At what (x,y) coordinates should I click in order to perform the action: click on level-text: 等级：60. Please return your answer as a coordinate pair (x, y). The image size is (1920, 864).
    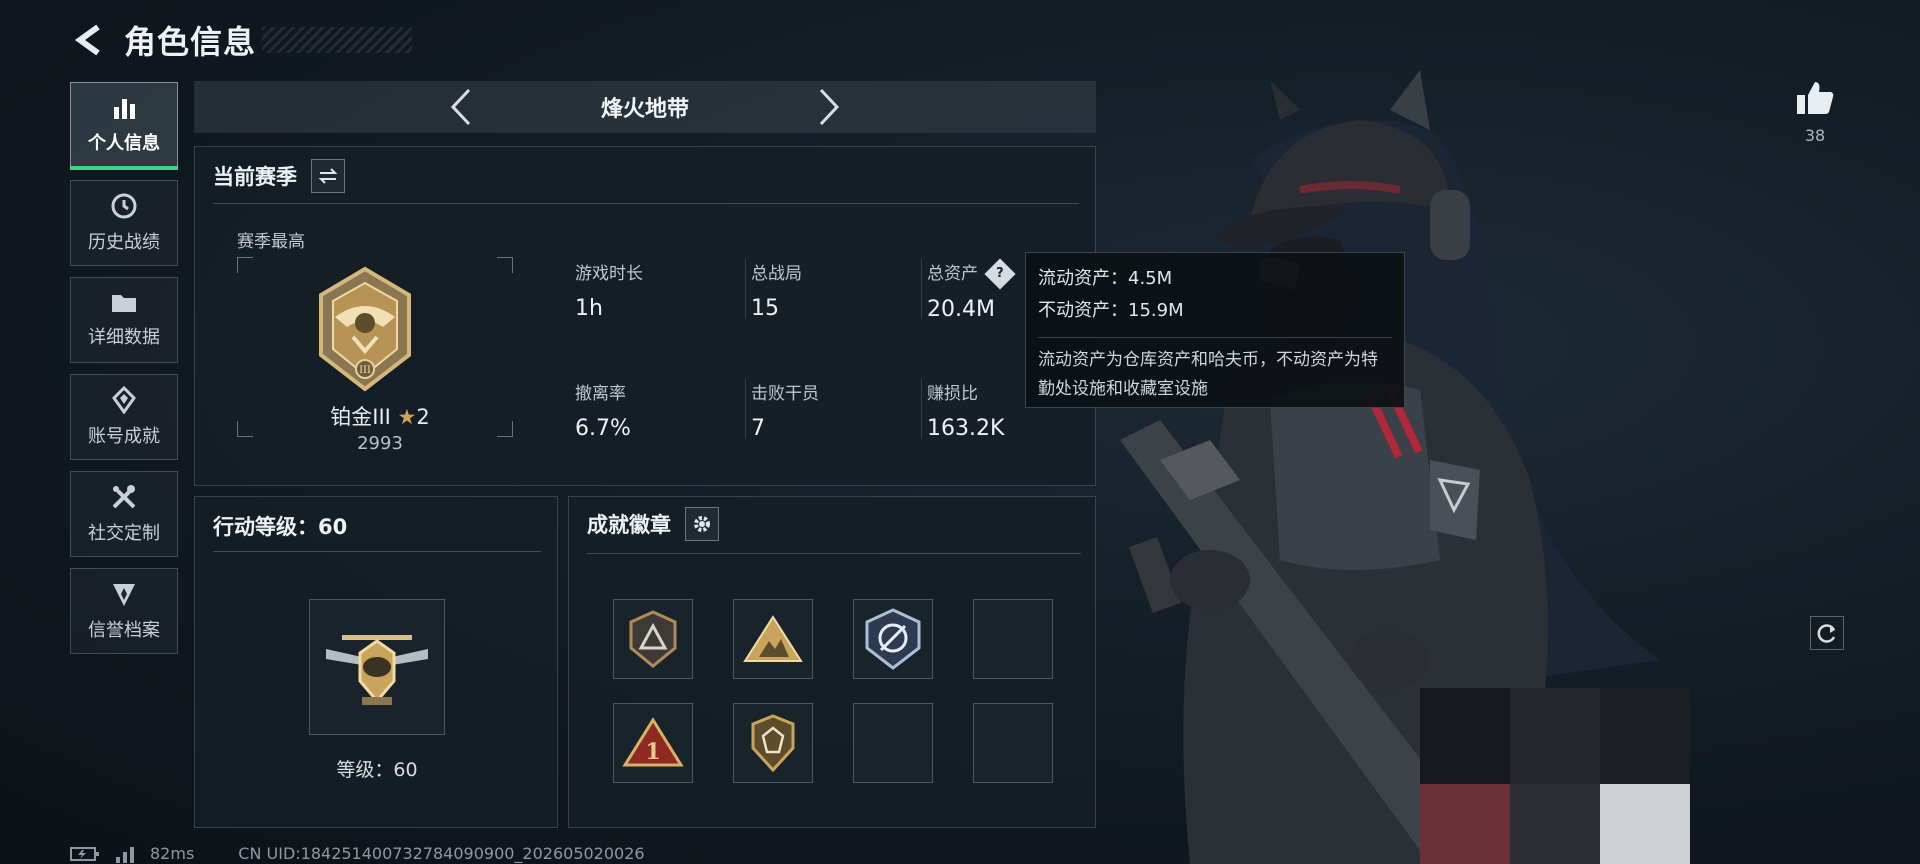
    Looking at the image, I should click on (377, 770).